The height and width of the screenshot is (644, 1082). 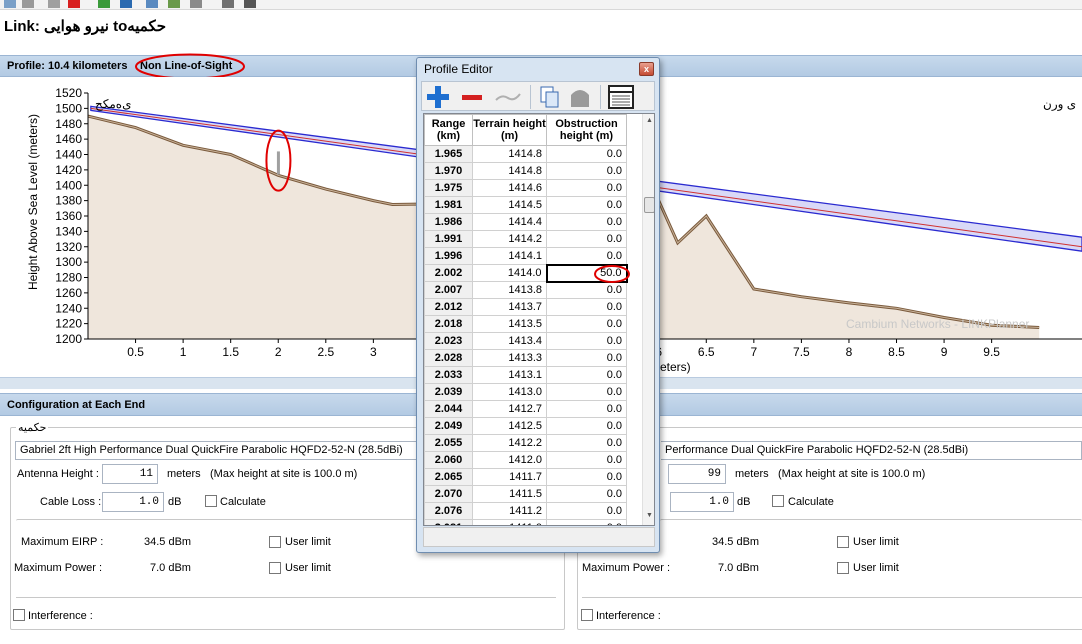 What do you see at coordinates (130, 474) in the screenshot?
I see `left-antenna-height-input: 11` at bounding box center [130, 474].